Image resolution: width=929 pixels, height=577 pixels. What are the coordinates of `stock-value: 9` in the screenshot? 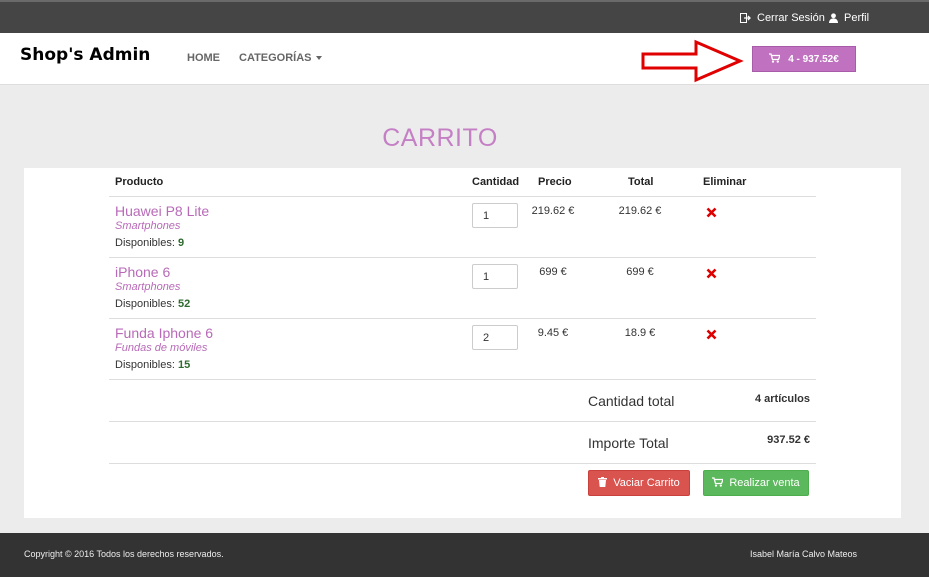 It's located at (181, 243).